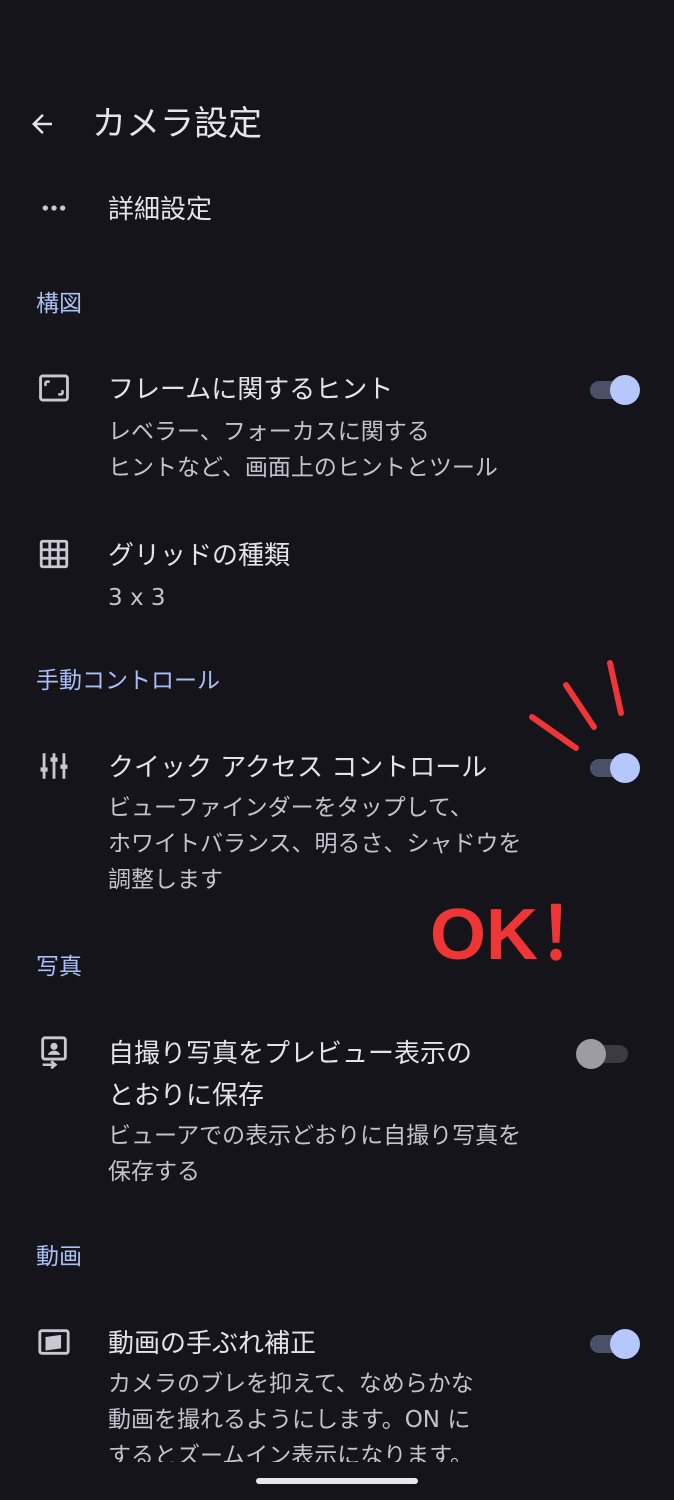  Describe the element at coordinates (303, 468) in the screenshot. I see `frame-hints-description-line2: ヒントなど、画面上のヒントとツール` at that location.